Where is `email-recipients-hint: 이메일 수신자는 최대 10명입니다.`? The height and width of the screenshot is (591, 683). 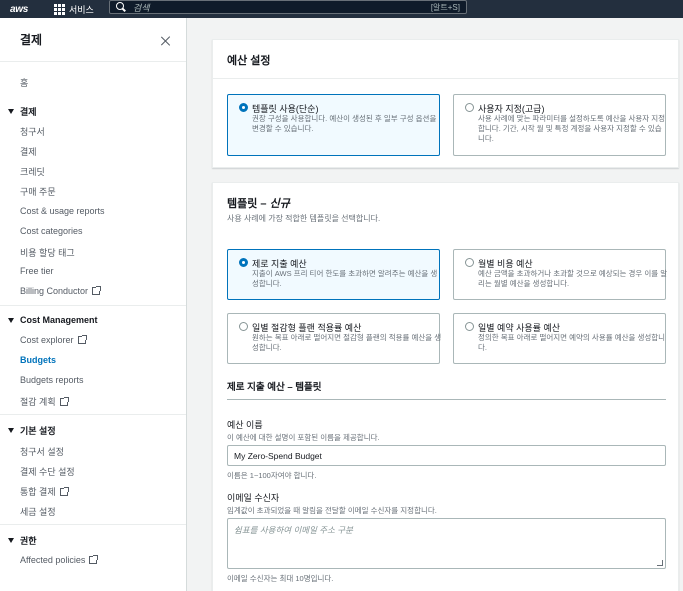 email-recipients-hint: 이메일 수신자는 최대 10명입니다. is located at coordinates (280, 578).